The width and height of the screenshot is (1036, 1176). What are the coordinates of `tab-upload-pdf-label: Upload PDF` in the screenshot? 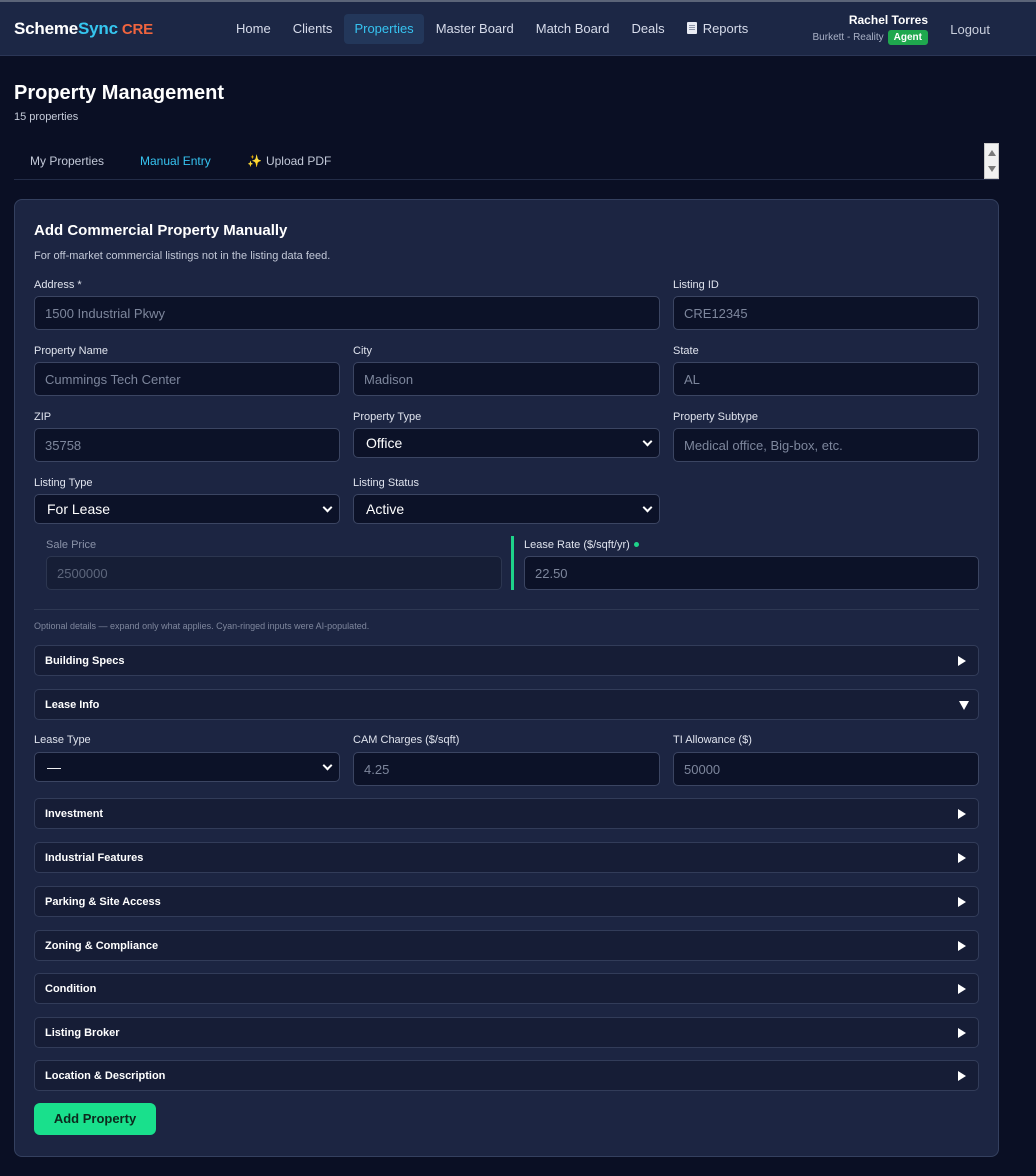 It's located at (298, 161).